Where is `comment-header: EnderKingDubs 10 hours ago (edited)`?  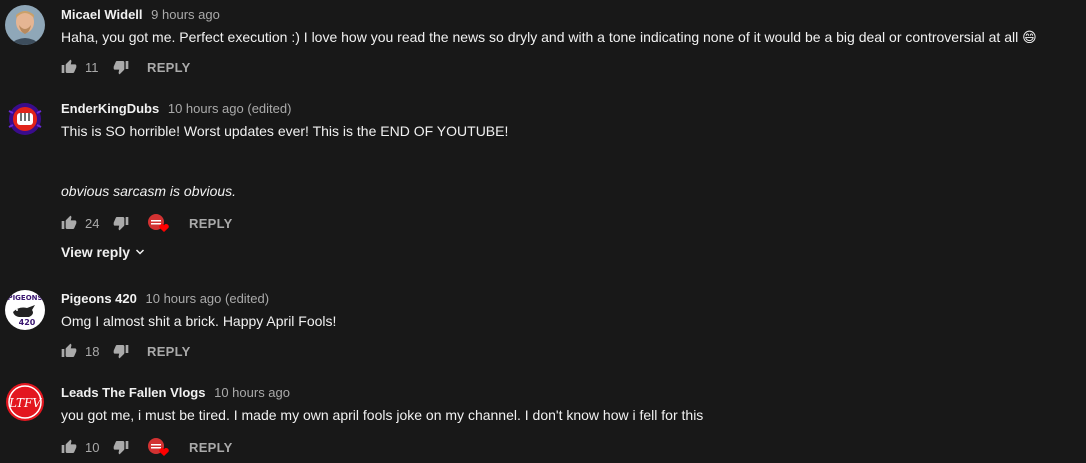 comment-header: EnderKingDubs 10 hours ago (edited) is located at coordinates (176, 108).